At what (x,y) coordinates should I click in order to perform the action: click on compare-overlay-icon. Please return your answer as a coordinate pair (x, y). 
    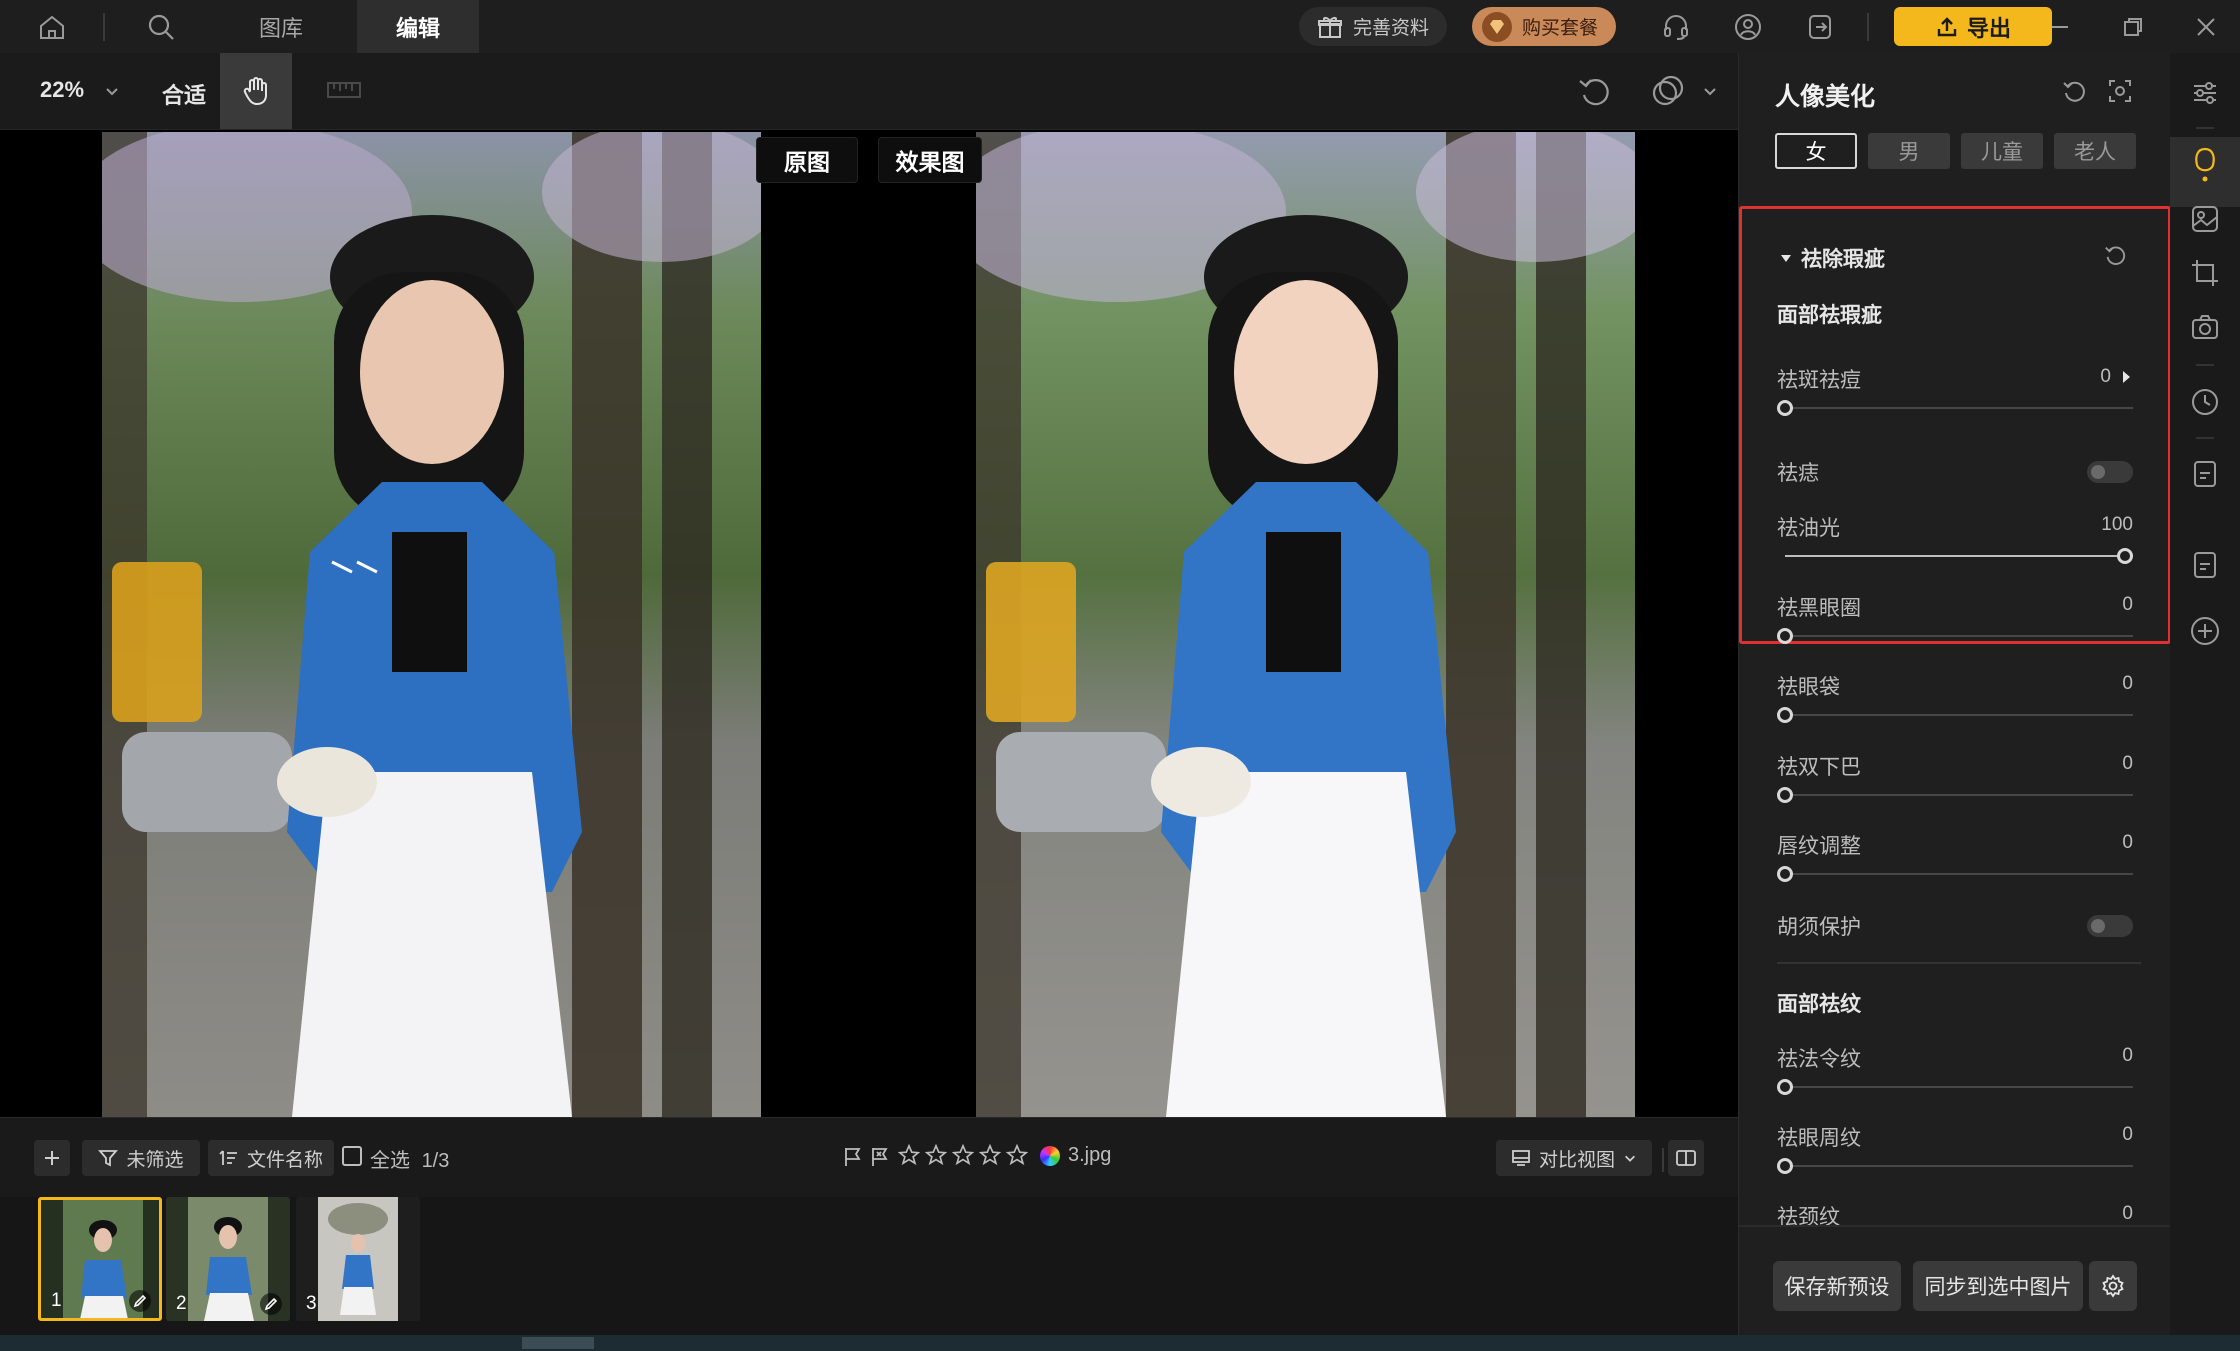
    Looking at the image, I should click on (1668, 91).